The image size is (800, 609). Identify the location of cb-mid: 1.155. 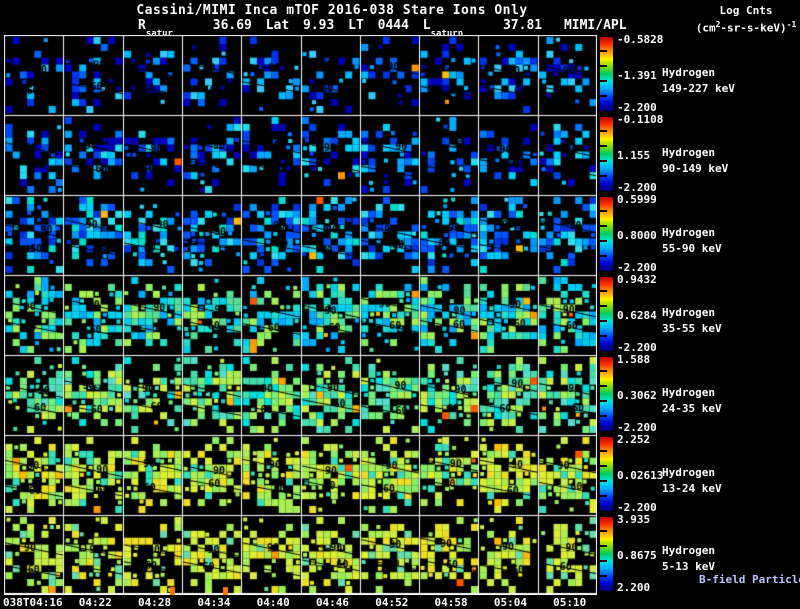
(634, 155).